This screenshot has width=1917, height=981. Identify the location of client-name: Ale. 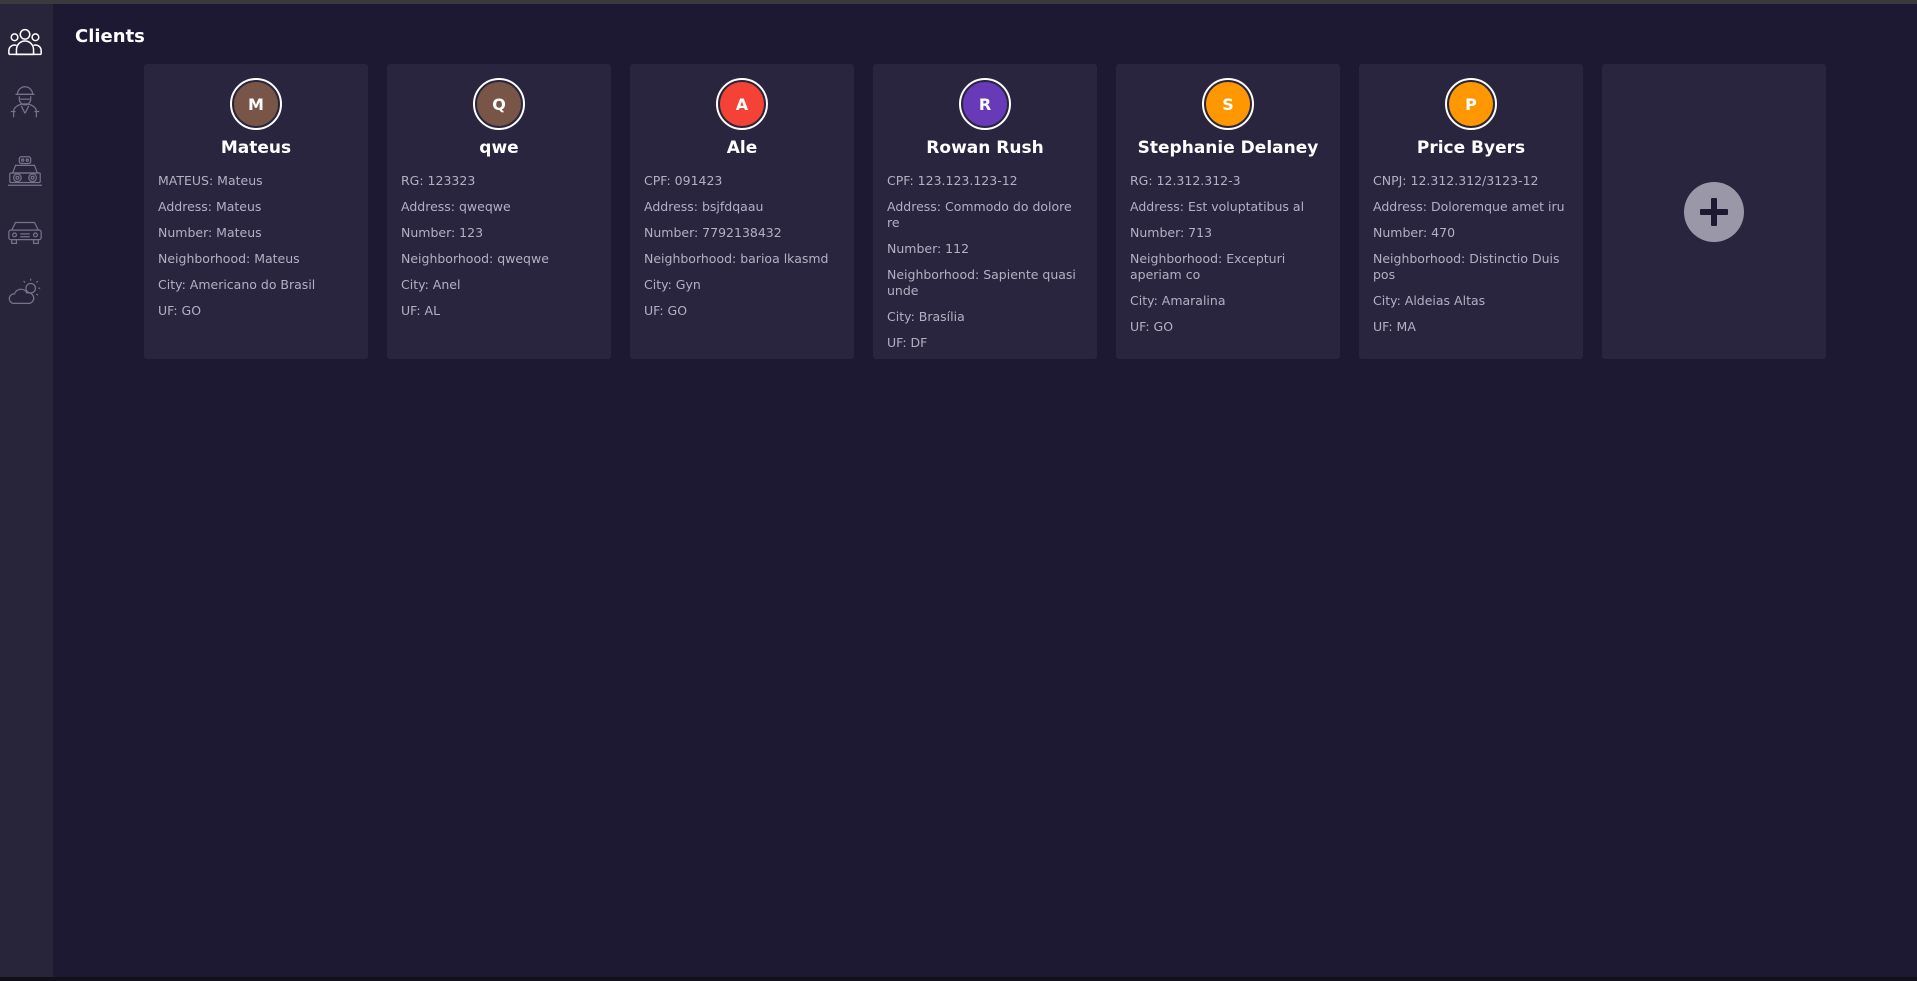
(742, 148).